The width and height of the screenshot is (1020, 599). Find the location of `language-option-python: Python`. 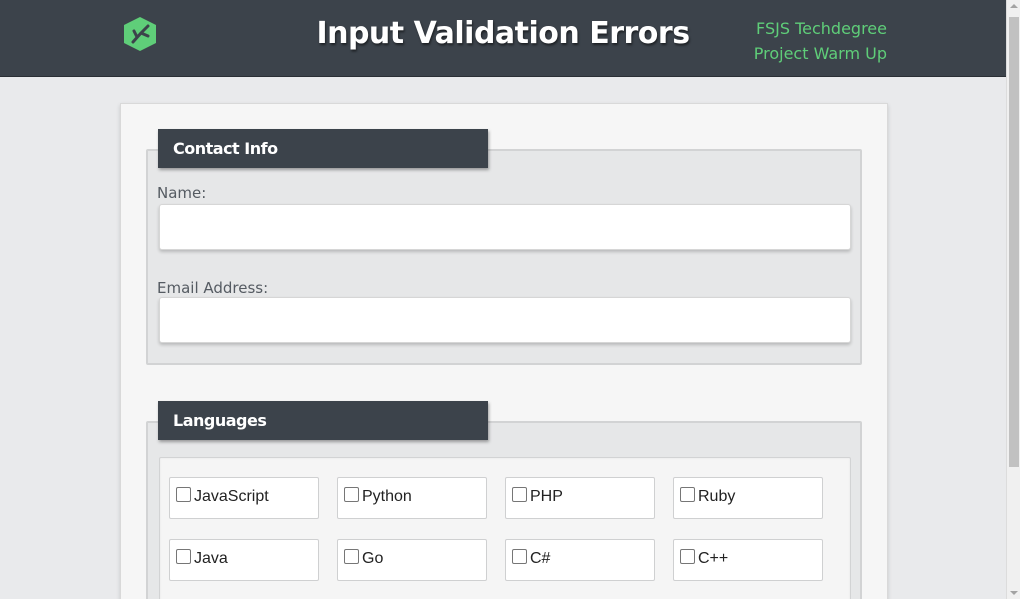

language-option-python: Python is located at coordinates (412, 498).